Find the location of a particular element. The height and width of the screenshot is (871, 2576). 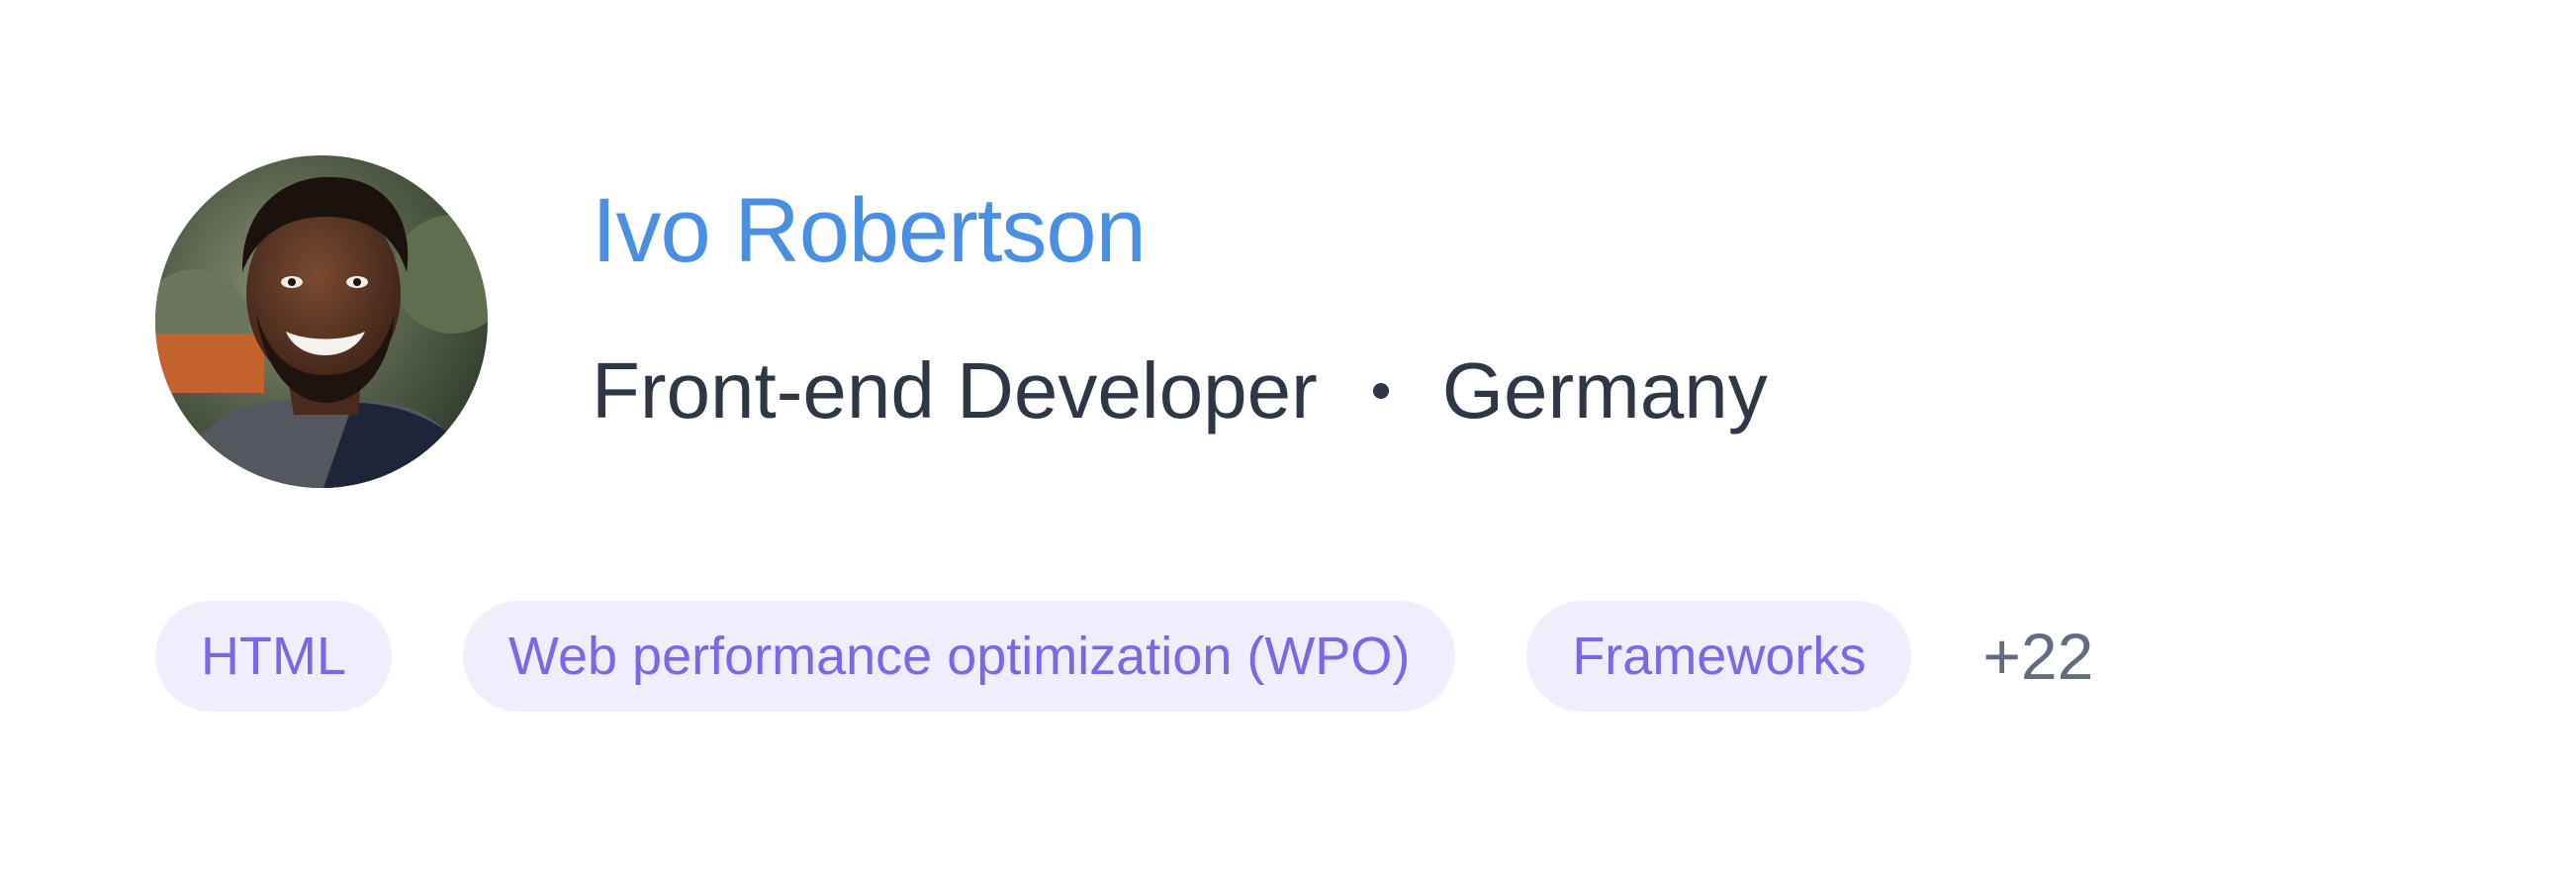

avatar is located at coordinates (321, 321).